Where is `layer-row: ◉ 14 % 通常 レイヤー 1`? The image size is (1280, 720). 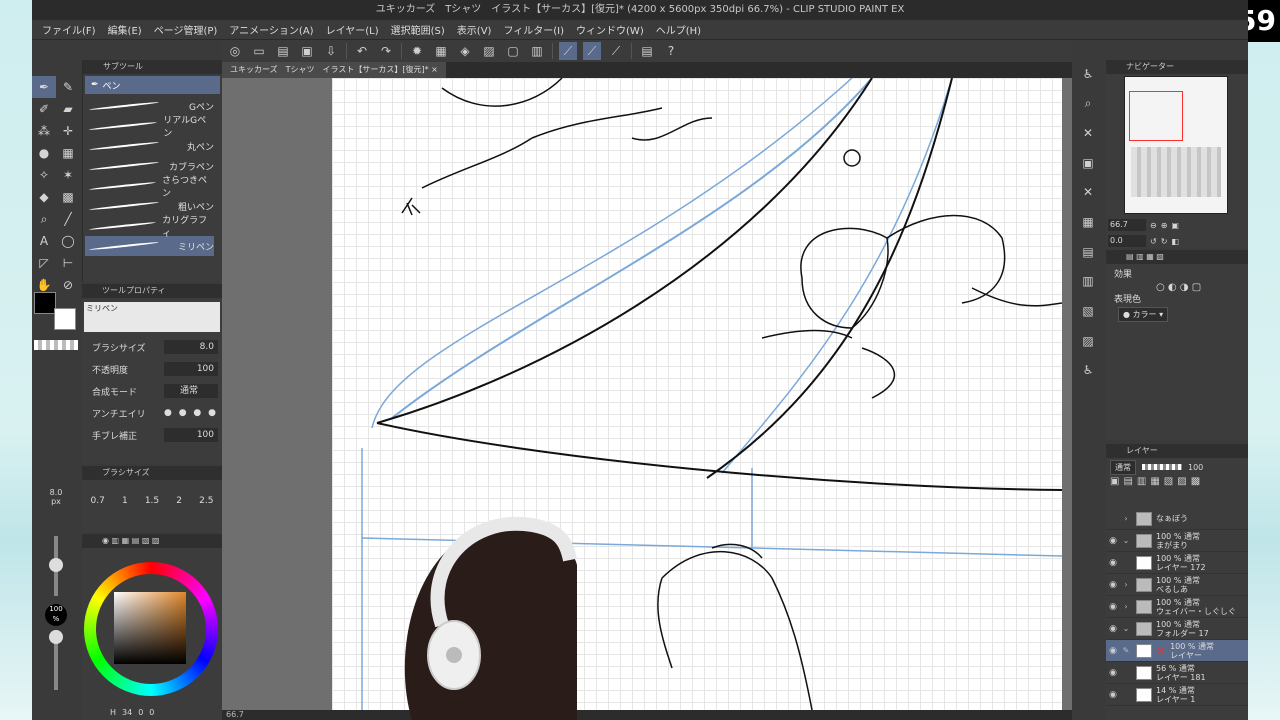
layer-row: ◉ 14 % 通常 レイヤー 1 is located at coordinates (1177, 695).